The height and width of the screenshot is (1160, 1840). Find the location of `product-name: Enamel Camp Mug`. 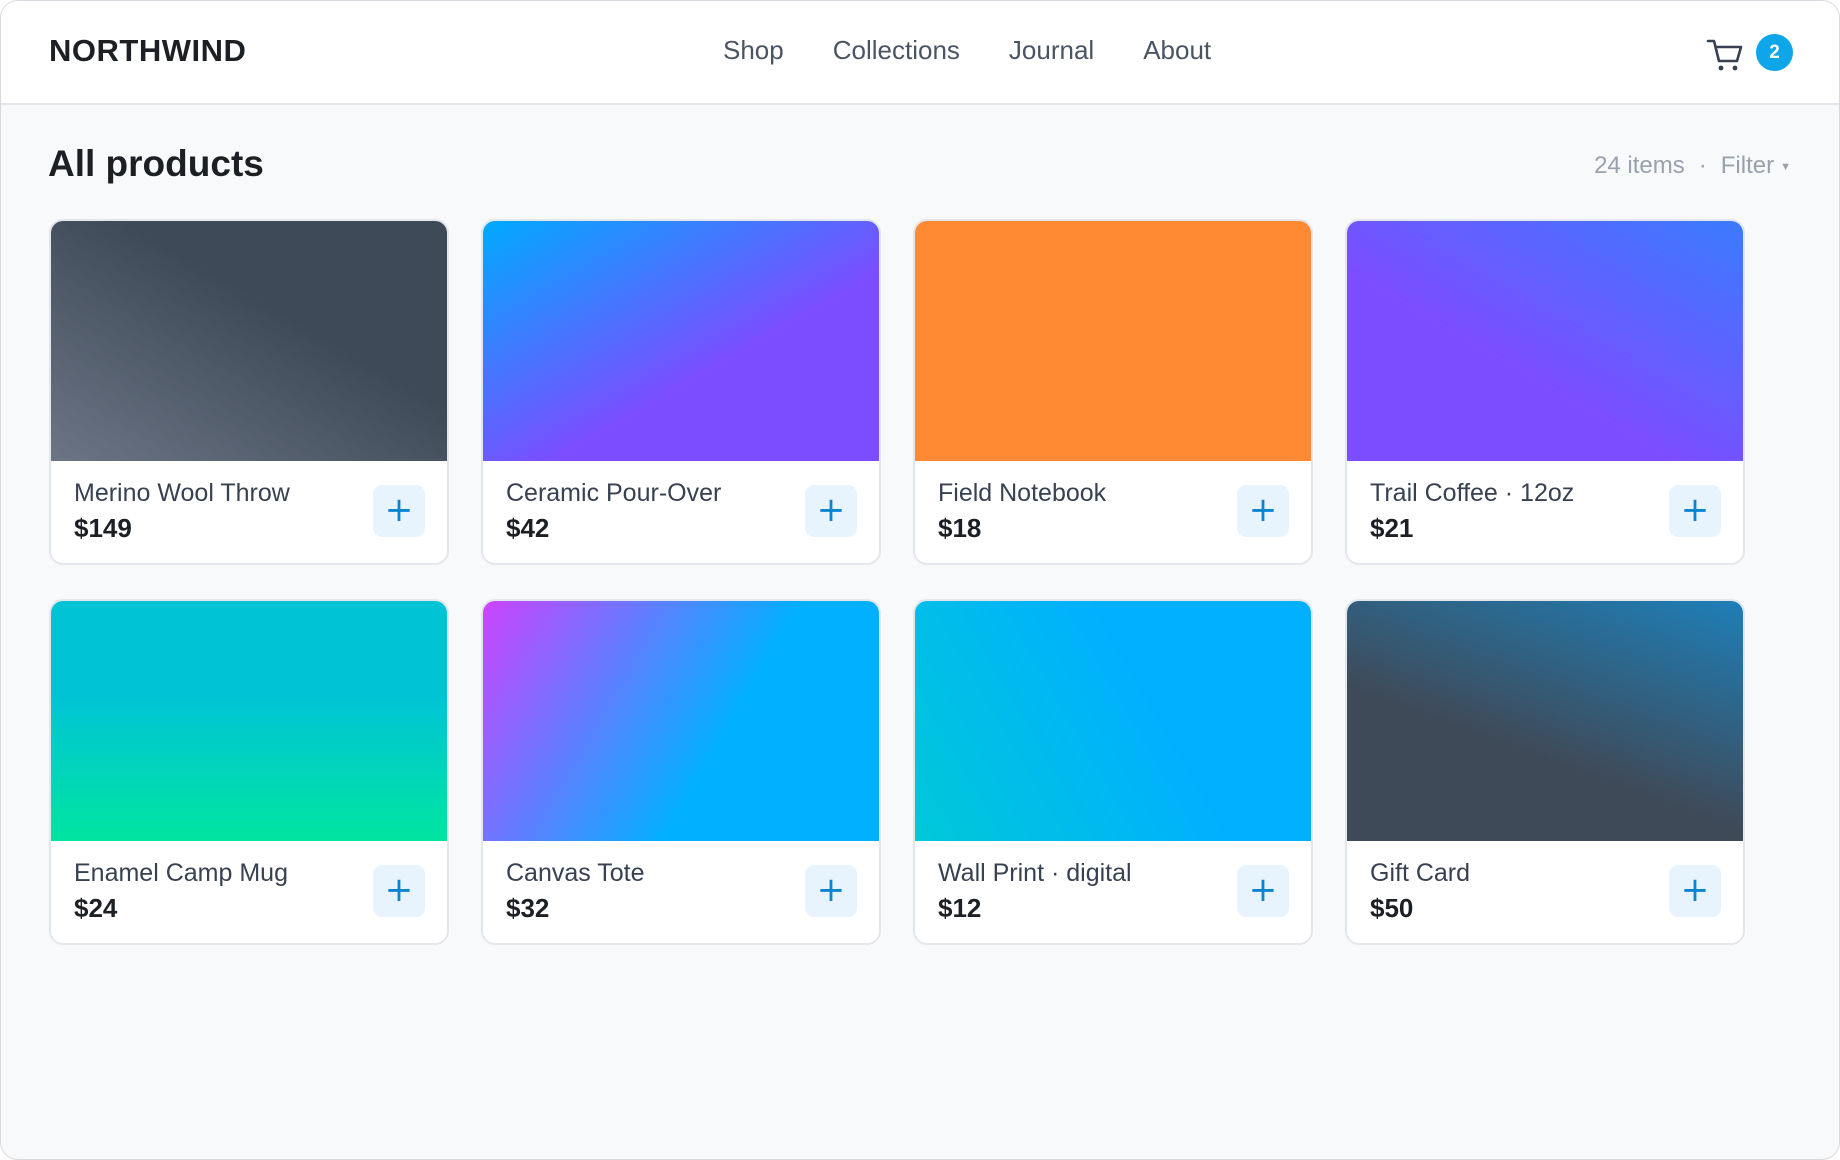

product-name: Enamel Camp Mug is located at coordinates (181, 873).